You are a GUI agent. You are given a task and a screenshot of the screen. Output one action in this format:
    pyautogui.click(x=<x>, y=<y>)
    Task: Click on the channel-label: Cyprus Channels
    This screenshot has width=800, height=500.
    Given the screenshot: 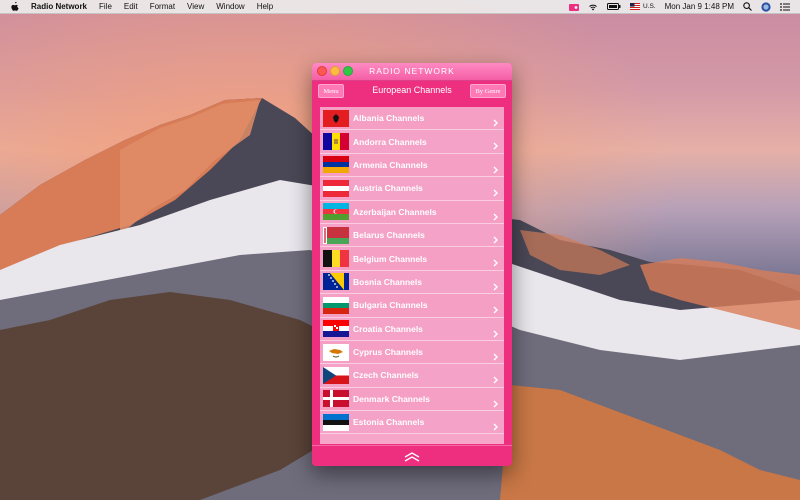 What is the action you would take?
    pyautogui.click(x=388, y=352)
    